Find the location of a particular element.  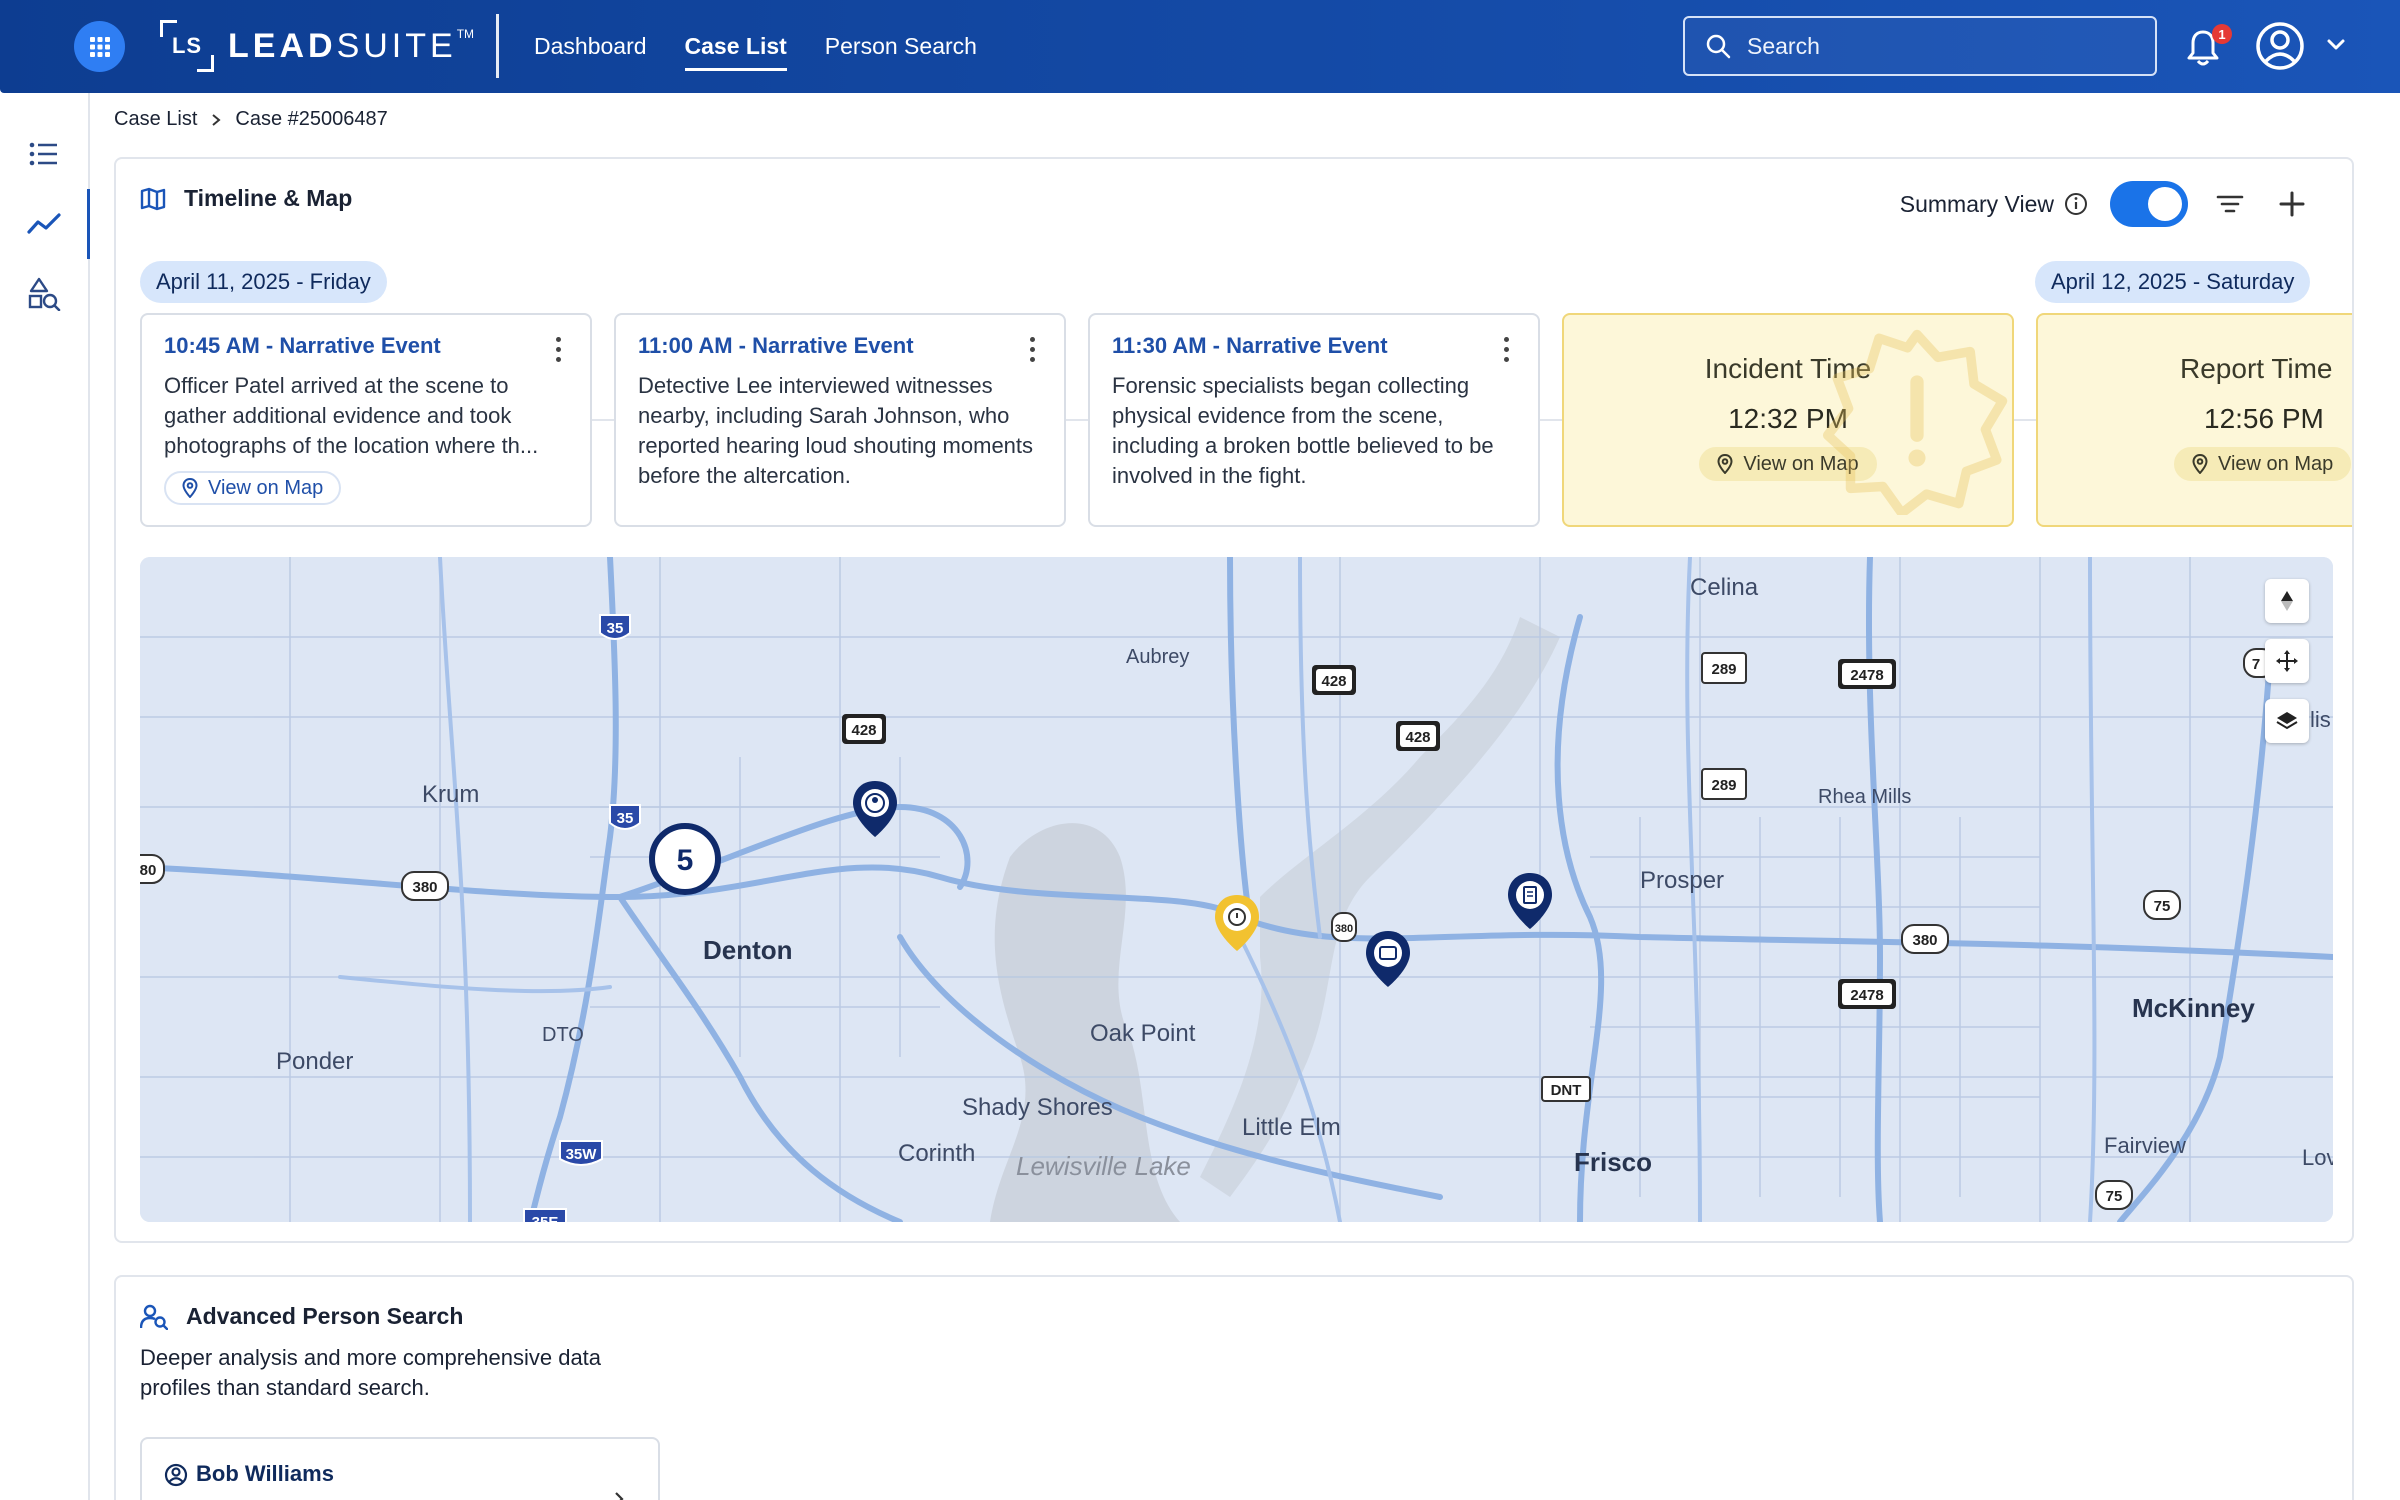

event-heading: 11:30 AM - Narrative Event is located at coordinates (1250, 345).